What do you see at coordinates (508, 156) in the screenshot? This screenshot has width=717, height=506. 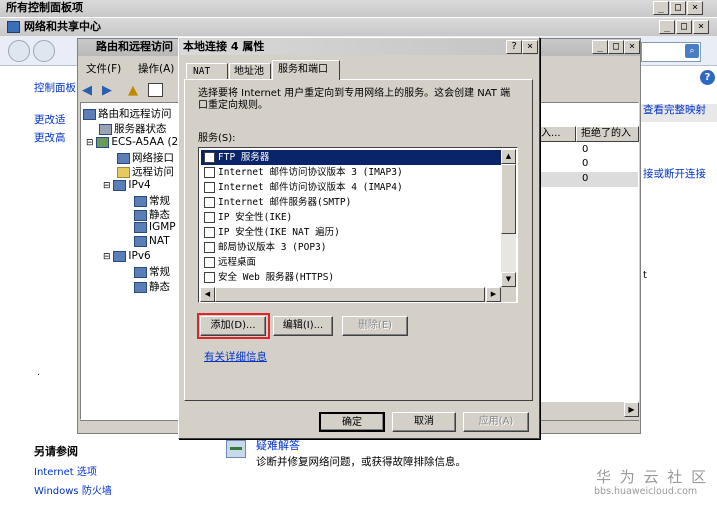 I see `vscroll-up-button: ▲` at bounding box center [508, 156].